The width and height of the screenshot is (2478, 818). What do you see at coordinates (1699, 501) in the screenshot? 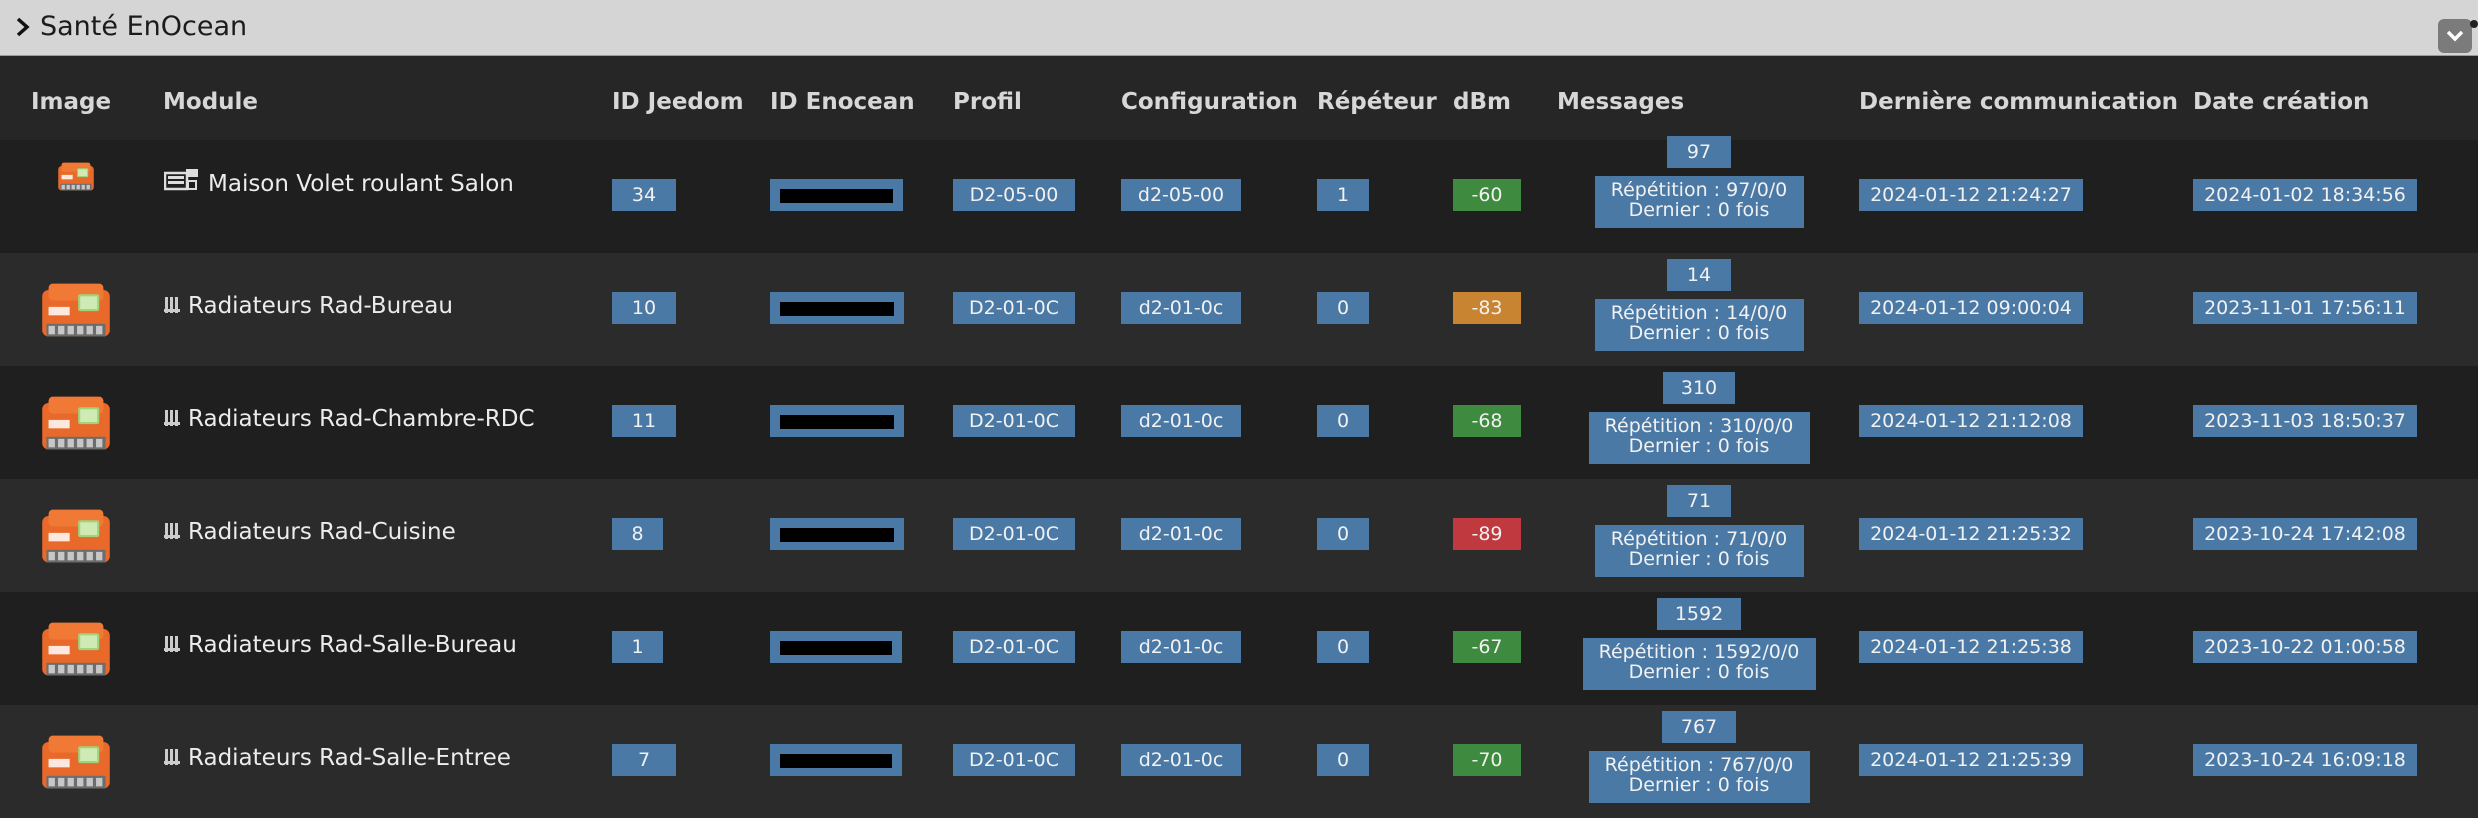
I see `messages-count-badge: 71` at bounding box center [1699, 501].